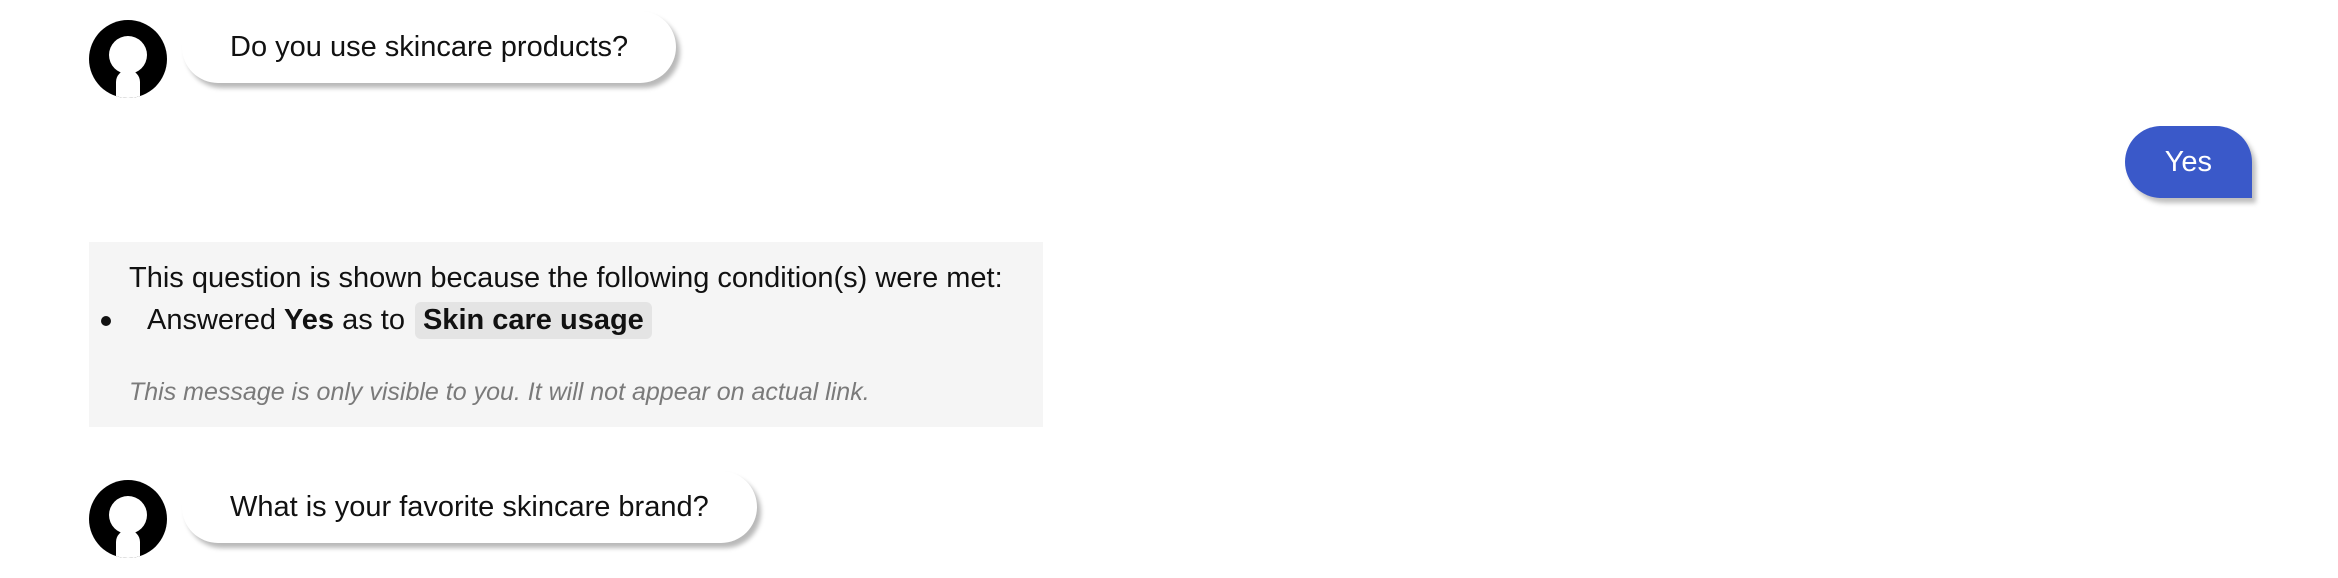  Describe the element at coordinates (106, 320) in the screenshot. I see `bullet-icon` at that location.